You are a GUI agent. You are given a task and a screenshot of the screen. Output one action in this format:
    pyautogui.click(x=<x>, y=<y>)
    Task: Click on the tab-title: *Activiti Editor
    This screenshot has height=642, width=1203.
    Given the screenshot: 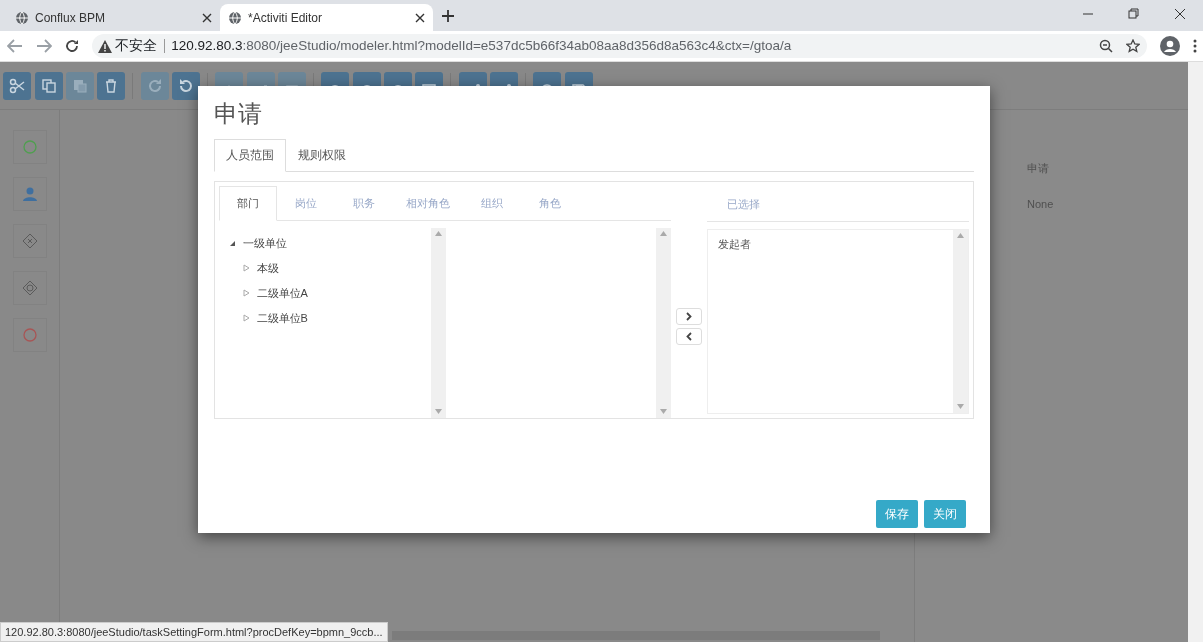 What is the action you would take?
    pyautogui.click(x=286, y=18)
    